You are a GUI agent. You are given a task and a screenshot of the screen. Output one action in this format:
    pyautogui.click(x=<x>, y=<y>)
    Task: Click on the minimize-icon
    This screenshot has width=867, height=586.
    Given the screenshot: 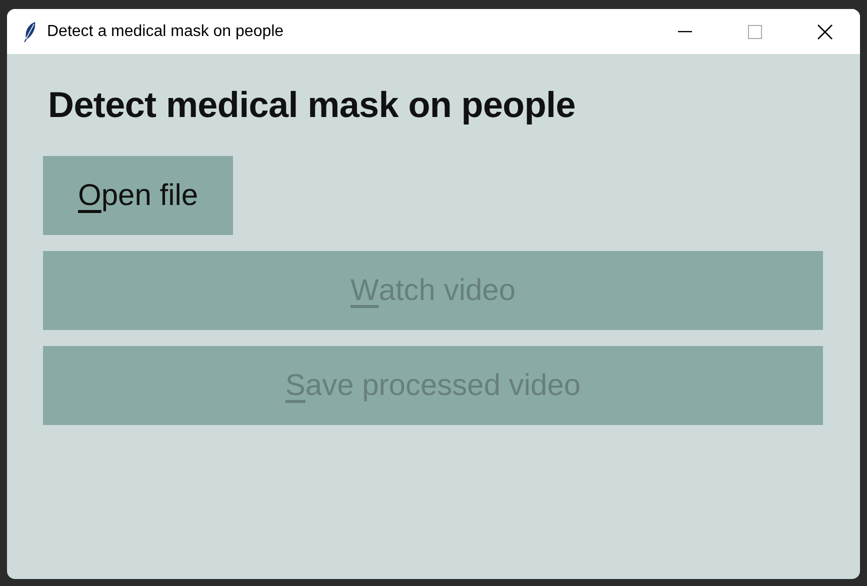 What is the action you would take?
    pyautogui.click(x=685, y=31)
    